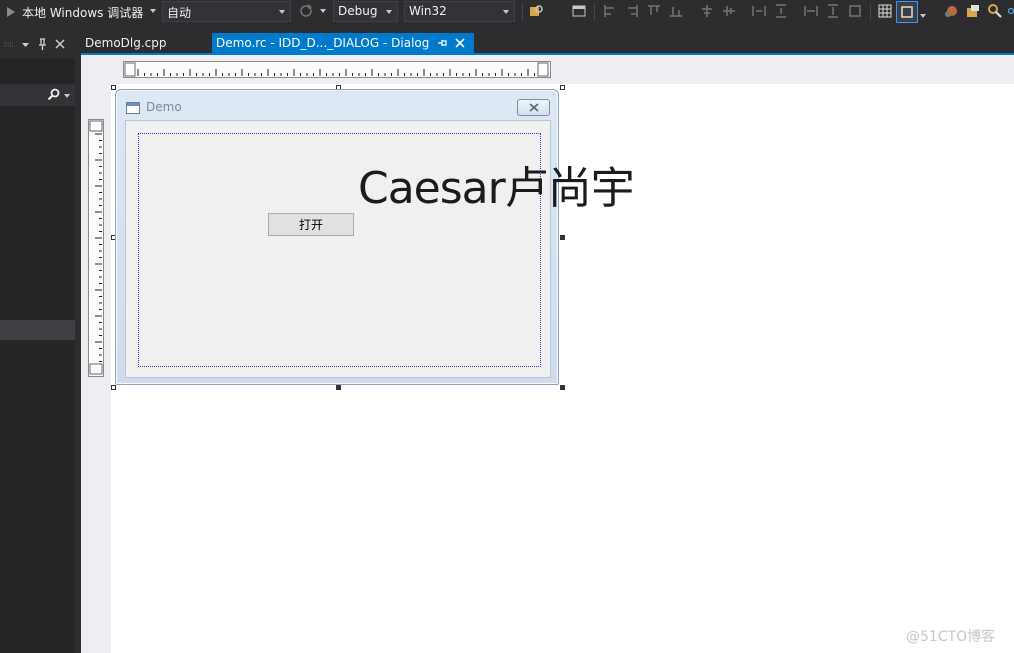 This screenshot has width=1014, height=653. Describe the element at coordinates (833, 11) in the screenshot. I see `make-same-height-icon` at that location.